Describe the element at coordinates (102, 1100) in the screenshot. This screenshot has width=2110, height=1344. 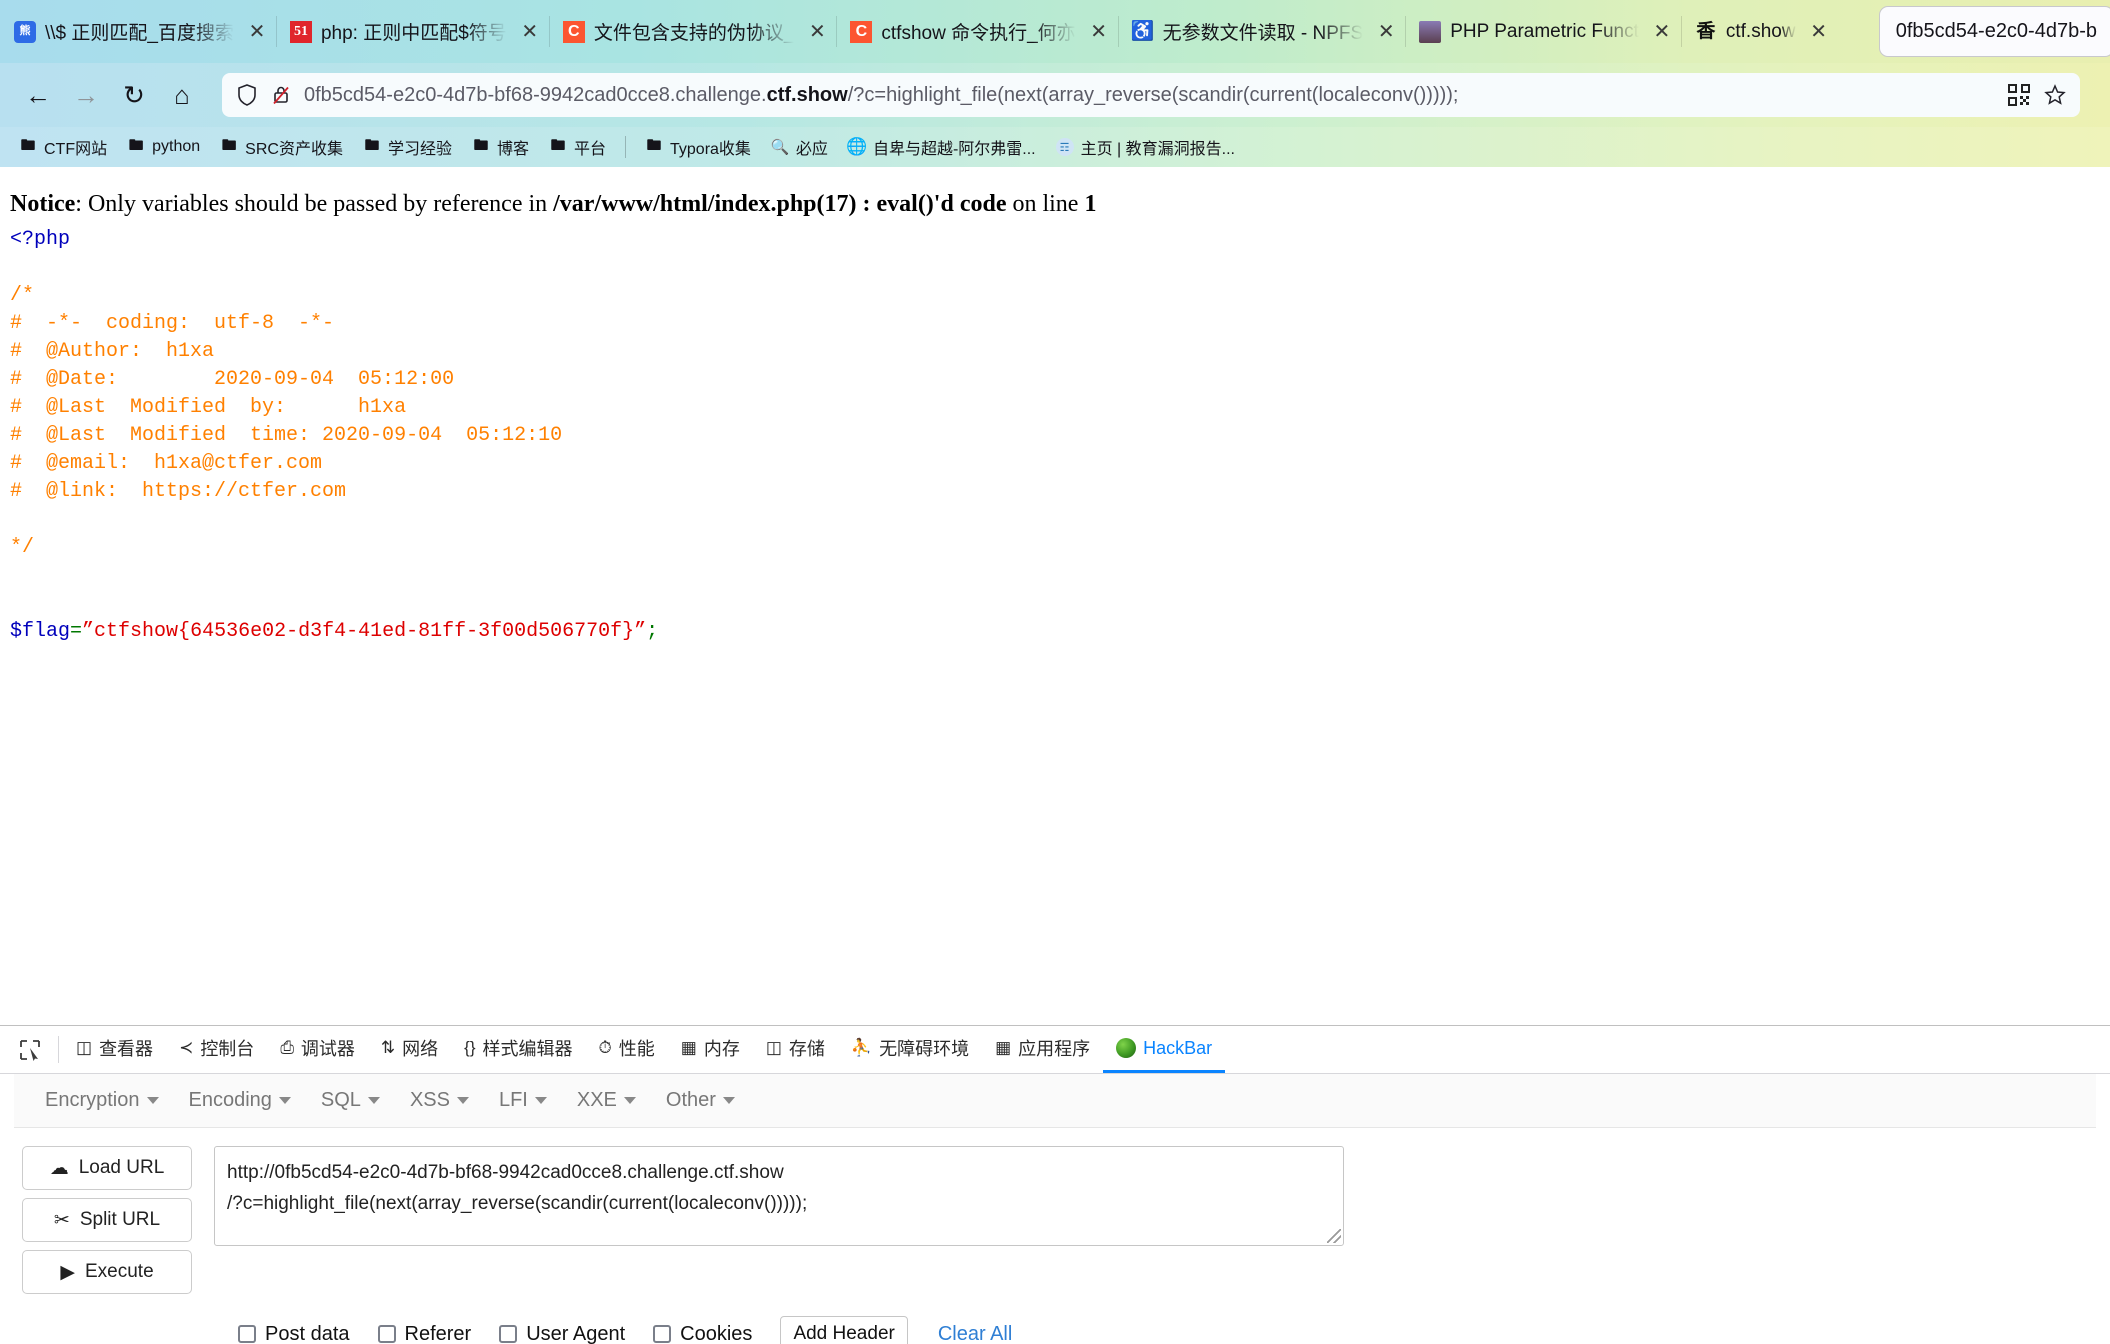
I see `hackbar-menu-encryption: Encryption` at that location.